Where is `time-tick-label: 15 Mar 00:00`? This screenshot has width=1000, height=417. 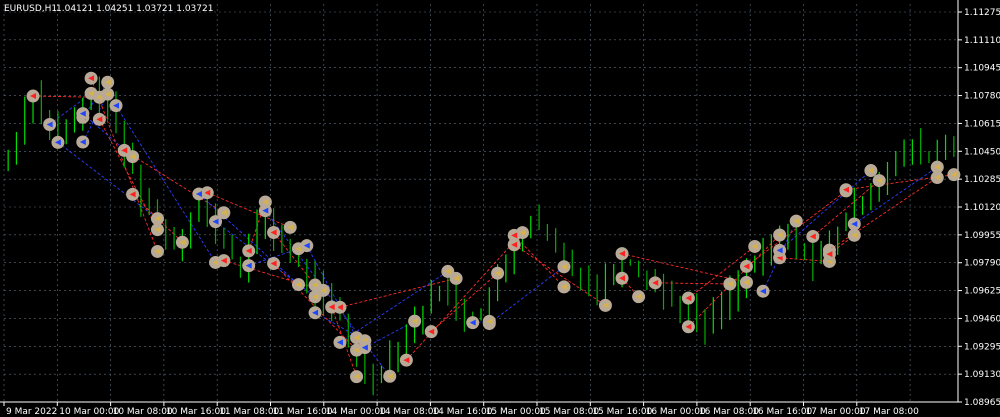
time-tick-label: 15 Mar 00:00 is located at coordinates (516, 412).